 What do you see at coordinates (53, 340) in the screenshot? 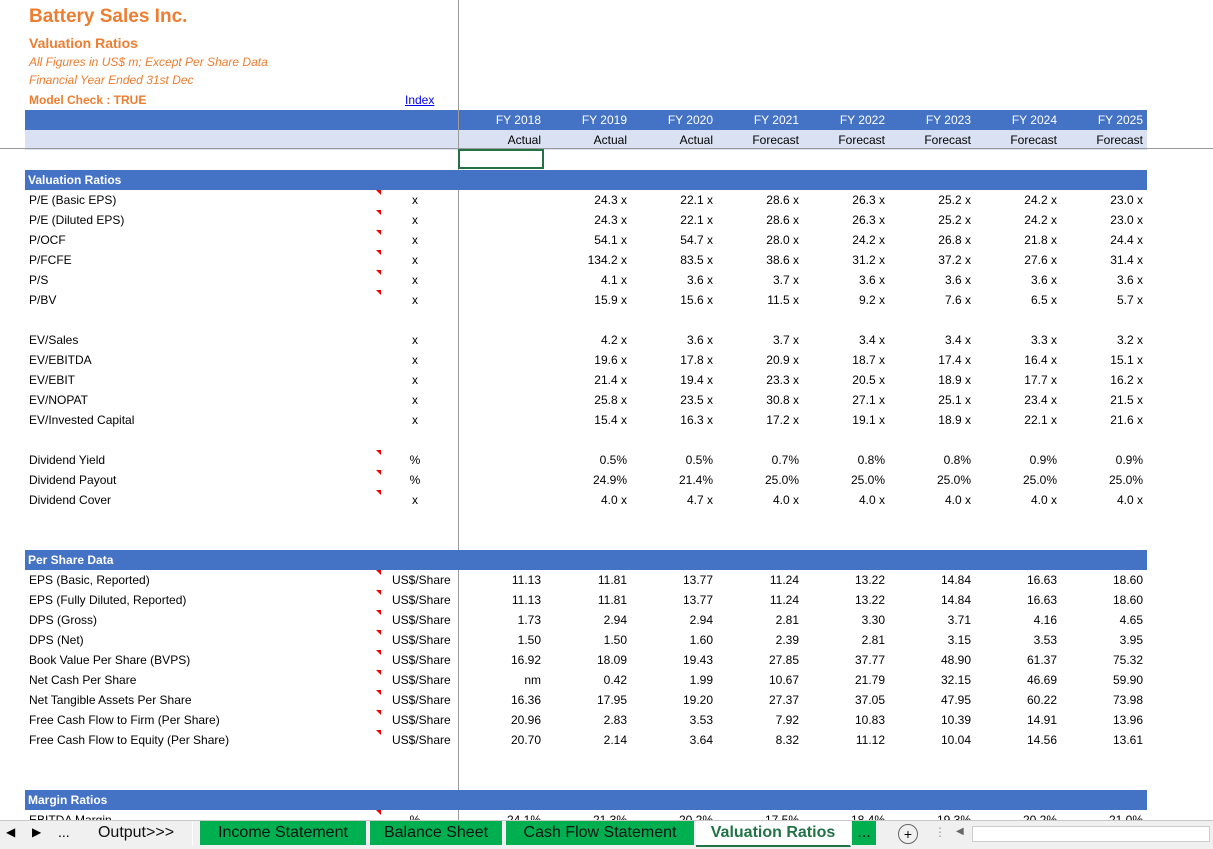
I see `row-label: EV/Sales` at bounding box center [53, 340].